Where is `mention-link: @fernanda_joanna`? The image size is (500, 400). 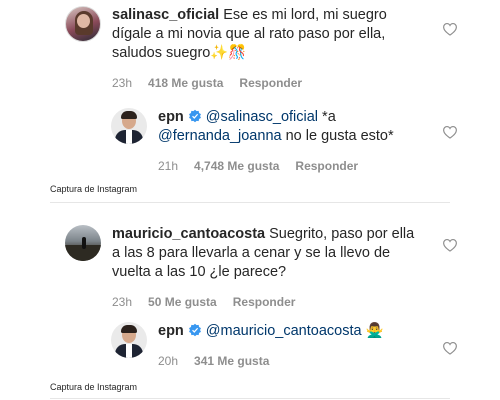 mention-link: @fernanda_joanna is located at coordinates (220, 136).